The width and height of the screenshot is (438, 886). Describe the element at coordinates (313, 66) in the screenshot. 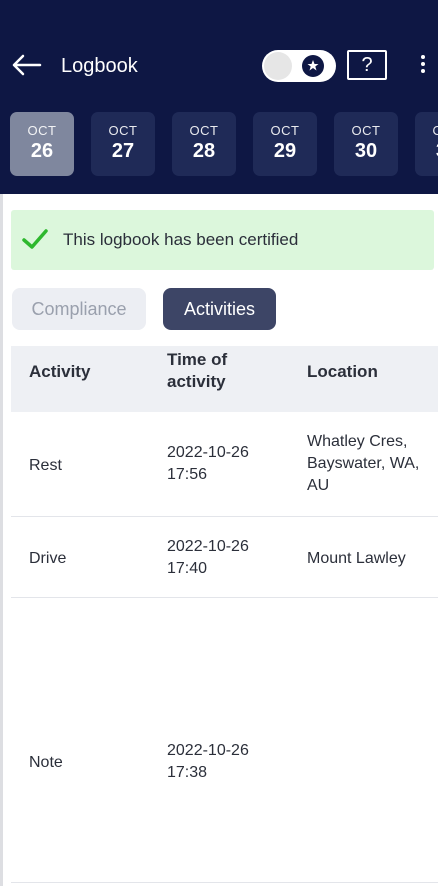

I see `shield-star-icon` at that location.